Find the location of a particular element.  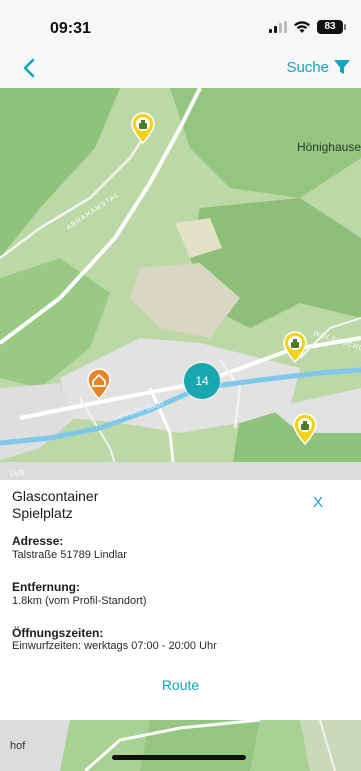

close-button: X is located at coordinates (318, 502).